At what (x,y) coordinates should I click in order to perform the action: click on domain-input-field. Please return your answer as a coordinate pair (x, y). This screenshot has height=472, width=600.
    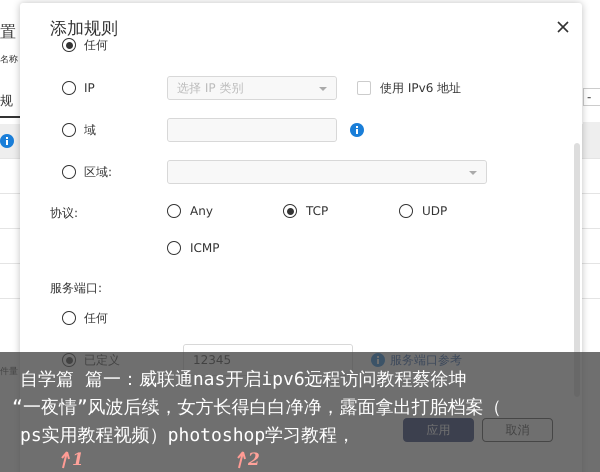
    Looking at the image, I should click on (252, 130).